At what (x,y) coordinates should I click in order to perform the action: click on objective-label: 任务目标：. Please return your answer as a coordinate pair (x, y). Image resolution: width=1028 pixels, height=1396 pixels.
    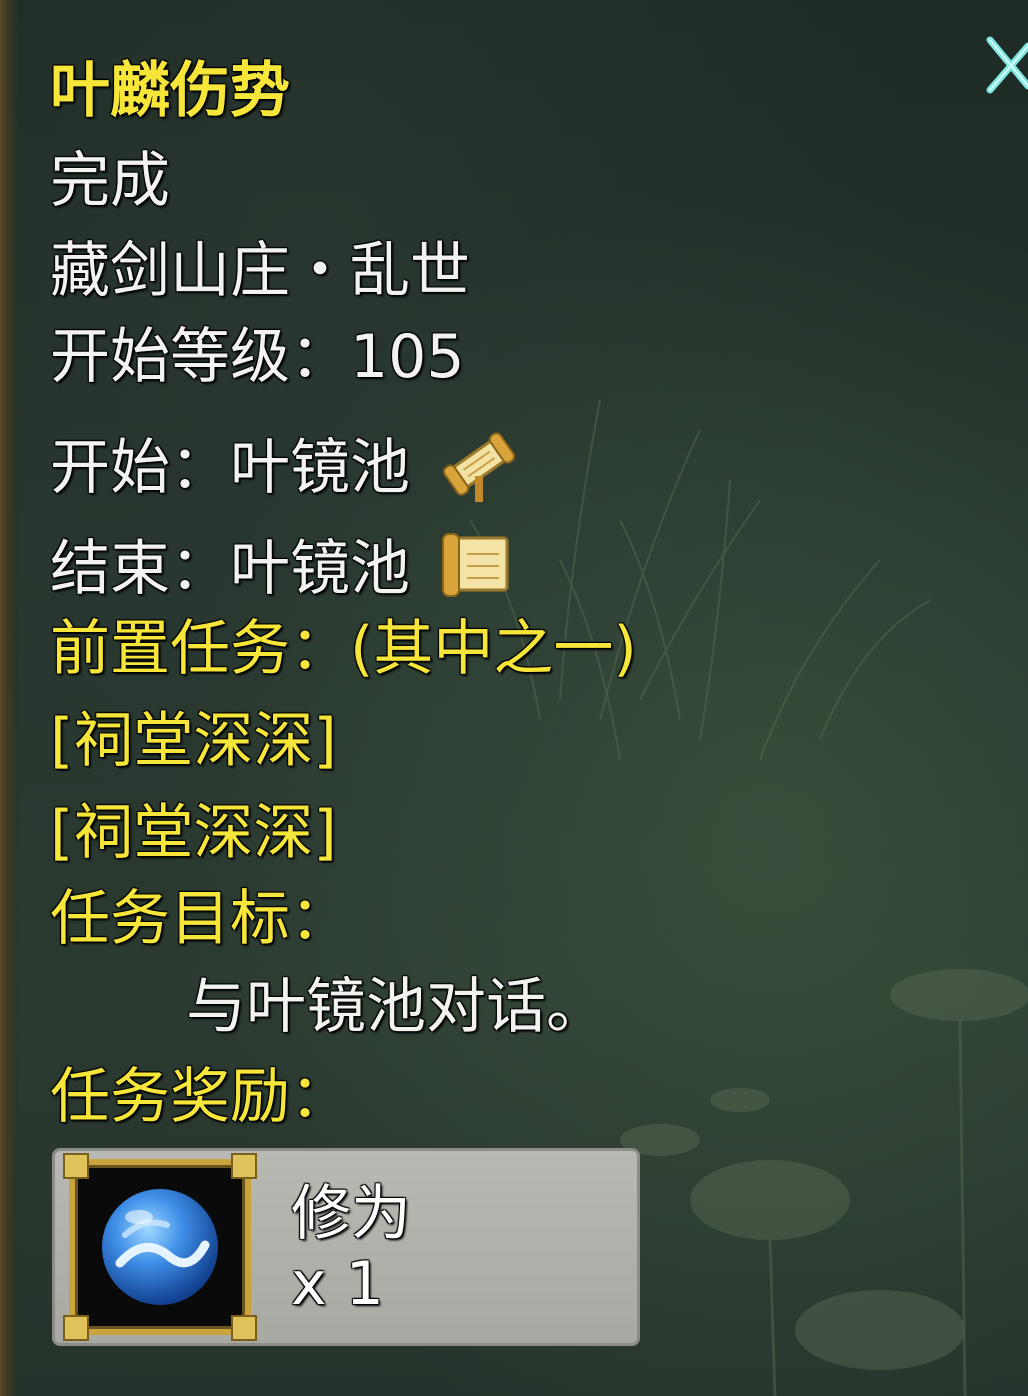
    Looking at the image, I should click on (200, 919).